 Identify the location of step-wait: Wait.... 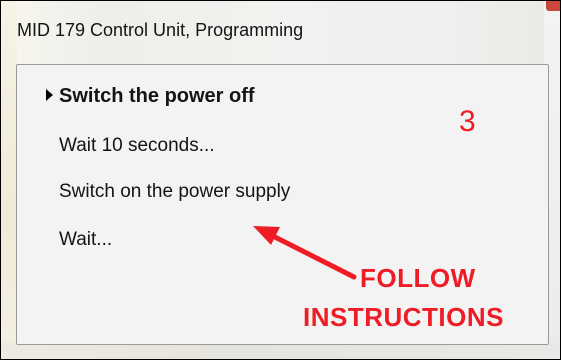
(86, 239).